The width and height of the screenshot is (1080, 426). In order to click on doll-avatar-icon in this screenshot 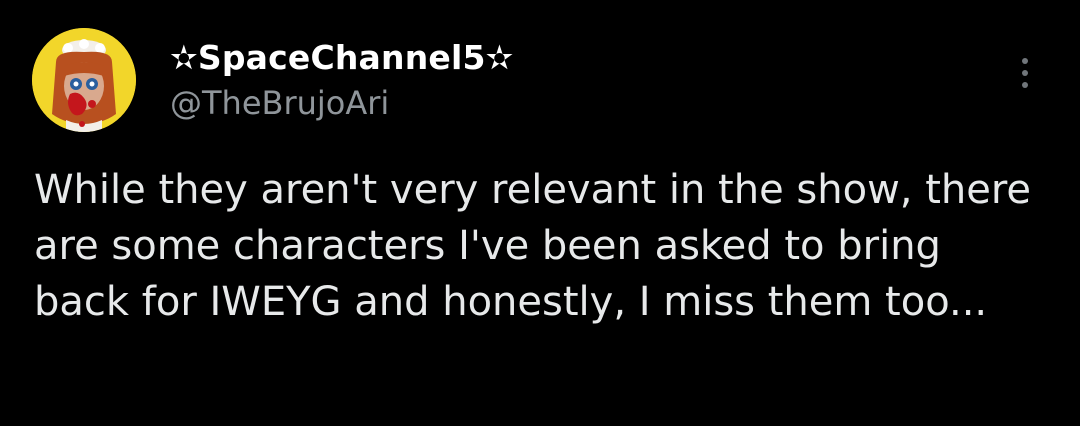, I will do `click(84, 80)`.